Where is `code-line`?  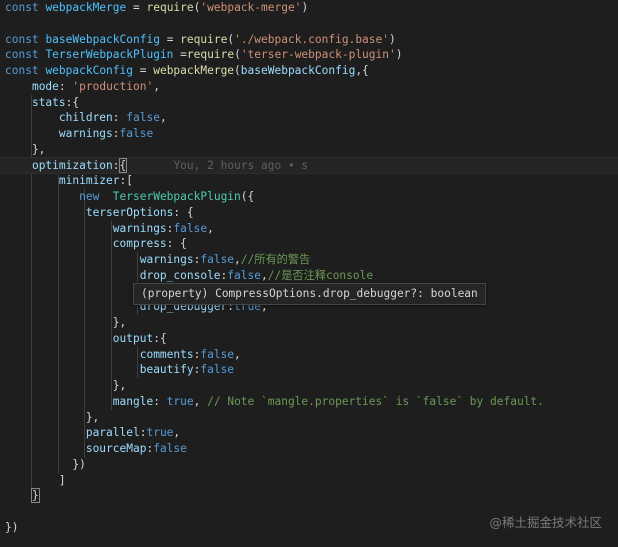
code-line is located at coordinates (309, 24).